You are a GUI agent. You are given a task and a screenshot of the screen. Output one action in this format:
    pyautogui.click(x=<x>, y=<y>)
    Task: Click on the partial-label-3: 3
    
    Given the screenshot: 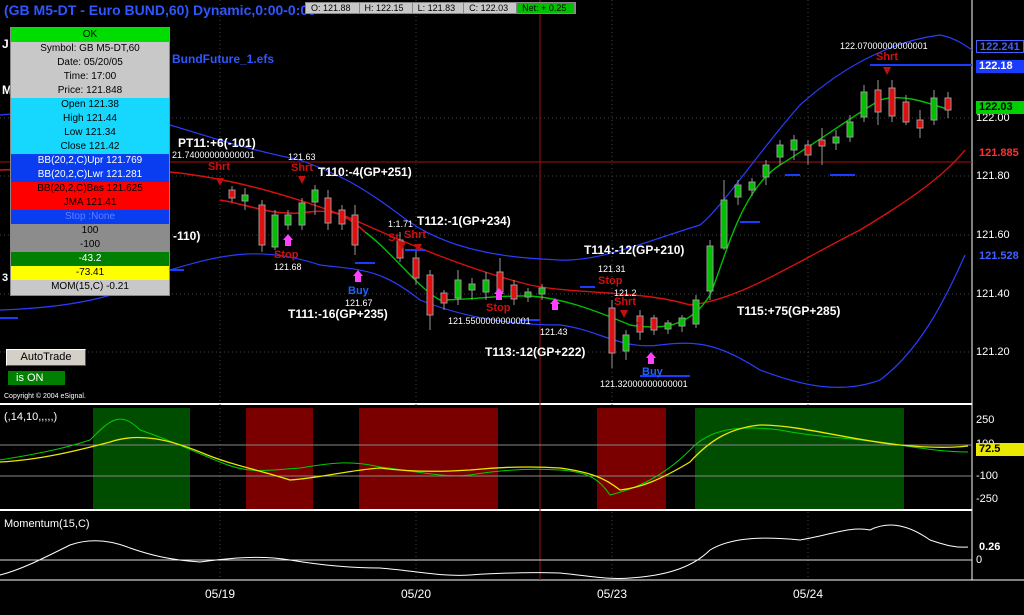 What is the action you would take?
    pyautogui.click(x=5, y=278)
    